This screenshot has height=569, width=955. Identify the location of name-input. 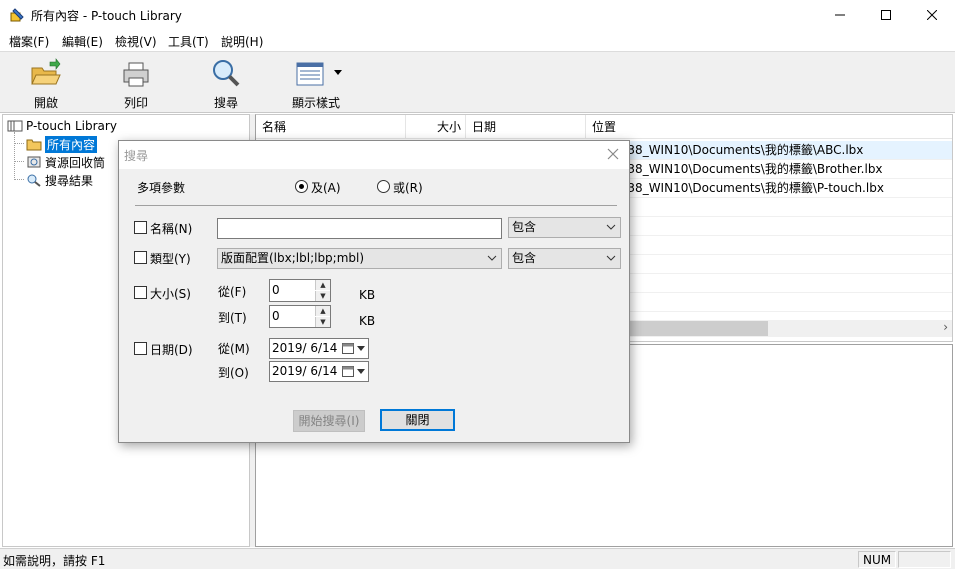
(359, 228).